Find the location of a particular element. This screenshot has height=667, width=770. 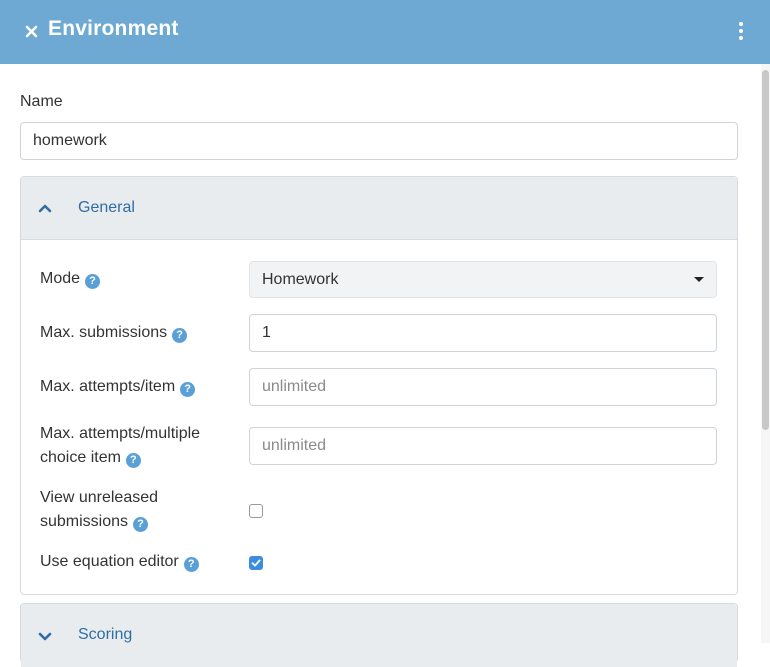

close-button is located at coordinates (31, 31).